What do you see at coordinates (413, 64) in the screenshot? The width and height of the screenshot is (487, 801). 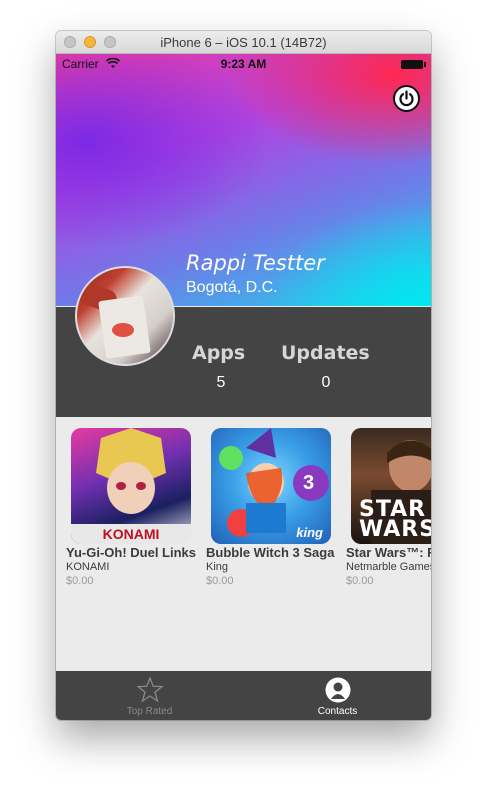 I see `battery-icon` at bounding box center [413, 64].